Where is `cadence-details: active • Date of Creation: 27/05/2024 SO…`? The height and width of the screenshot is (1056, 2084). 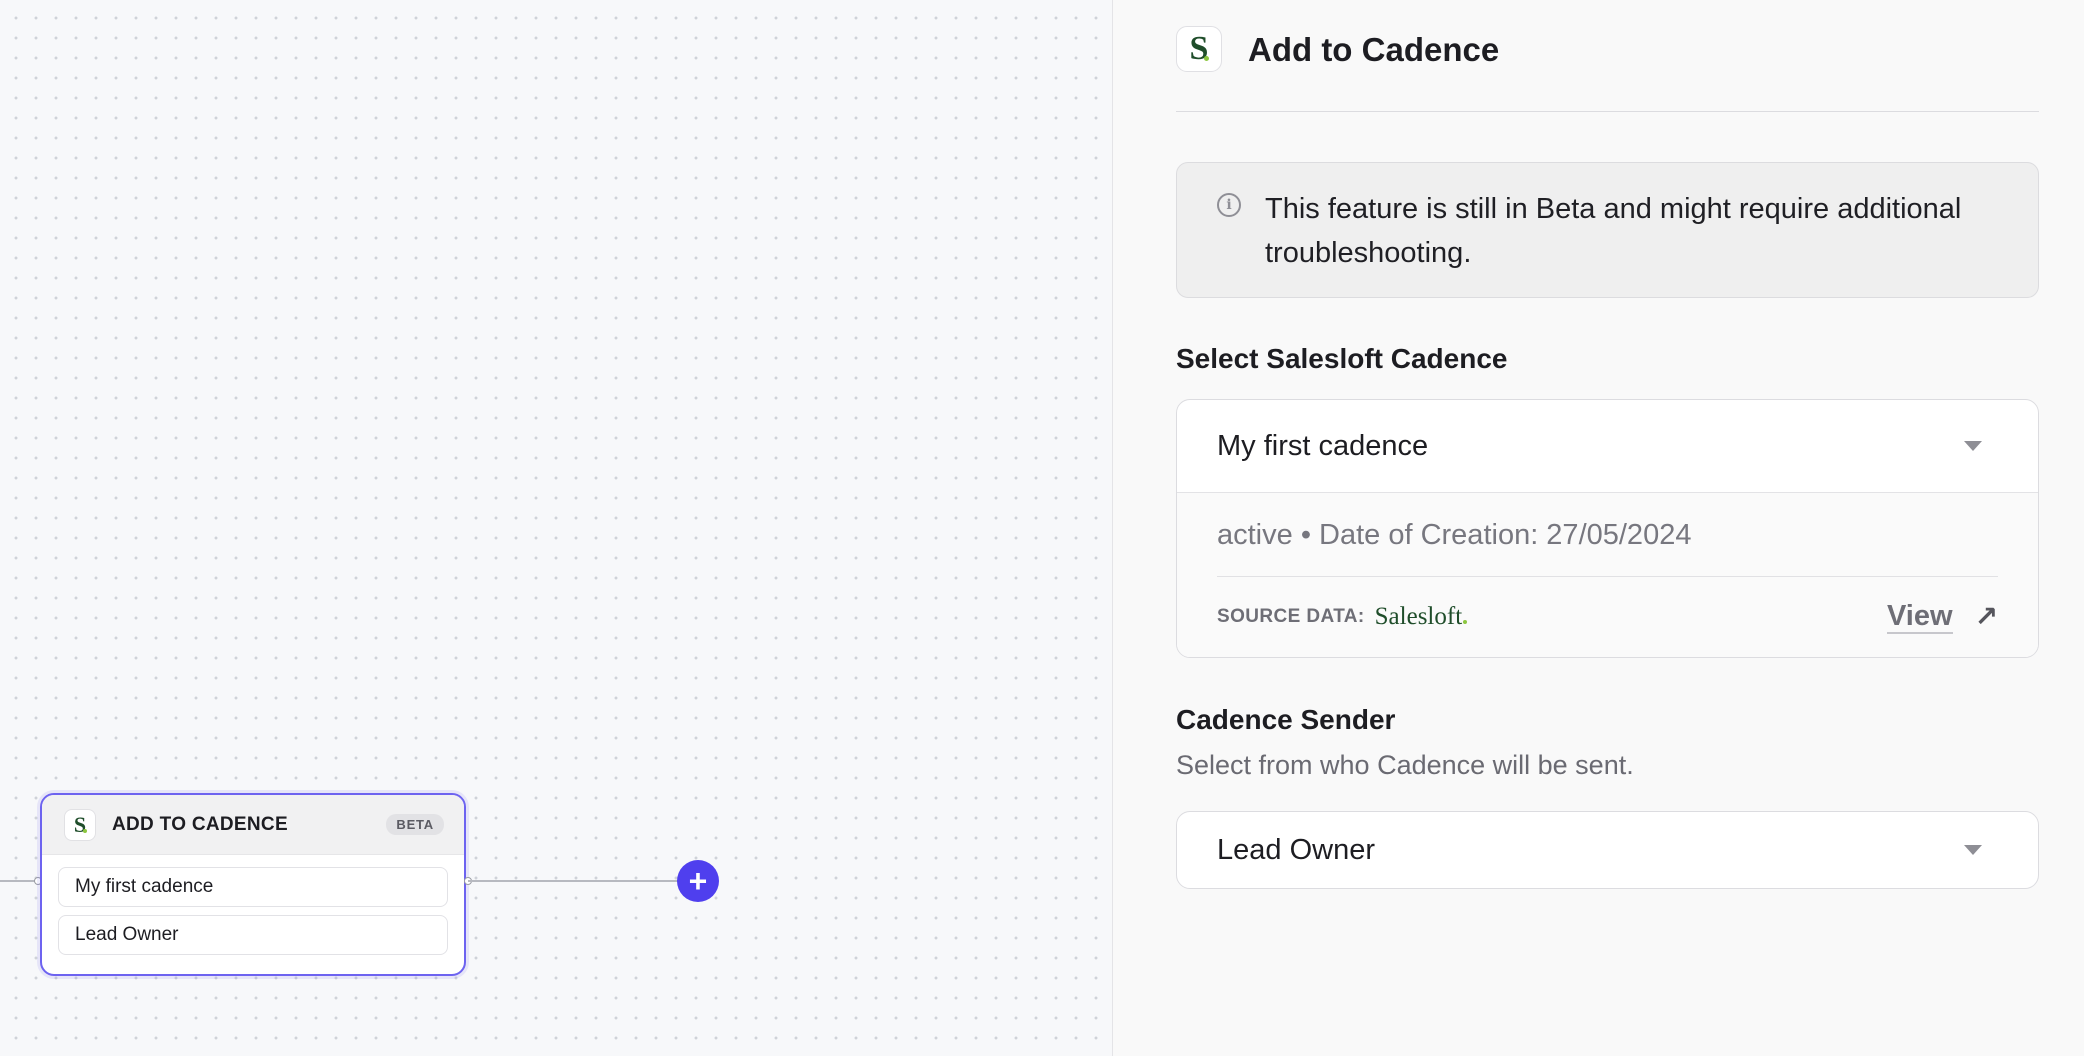
cadence-details: active • Date of Creation: 27/05/2024 SO… is located at coordinates (1607, 575).